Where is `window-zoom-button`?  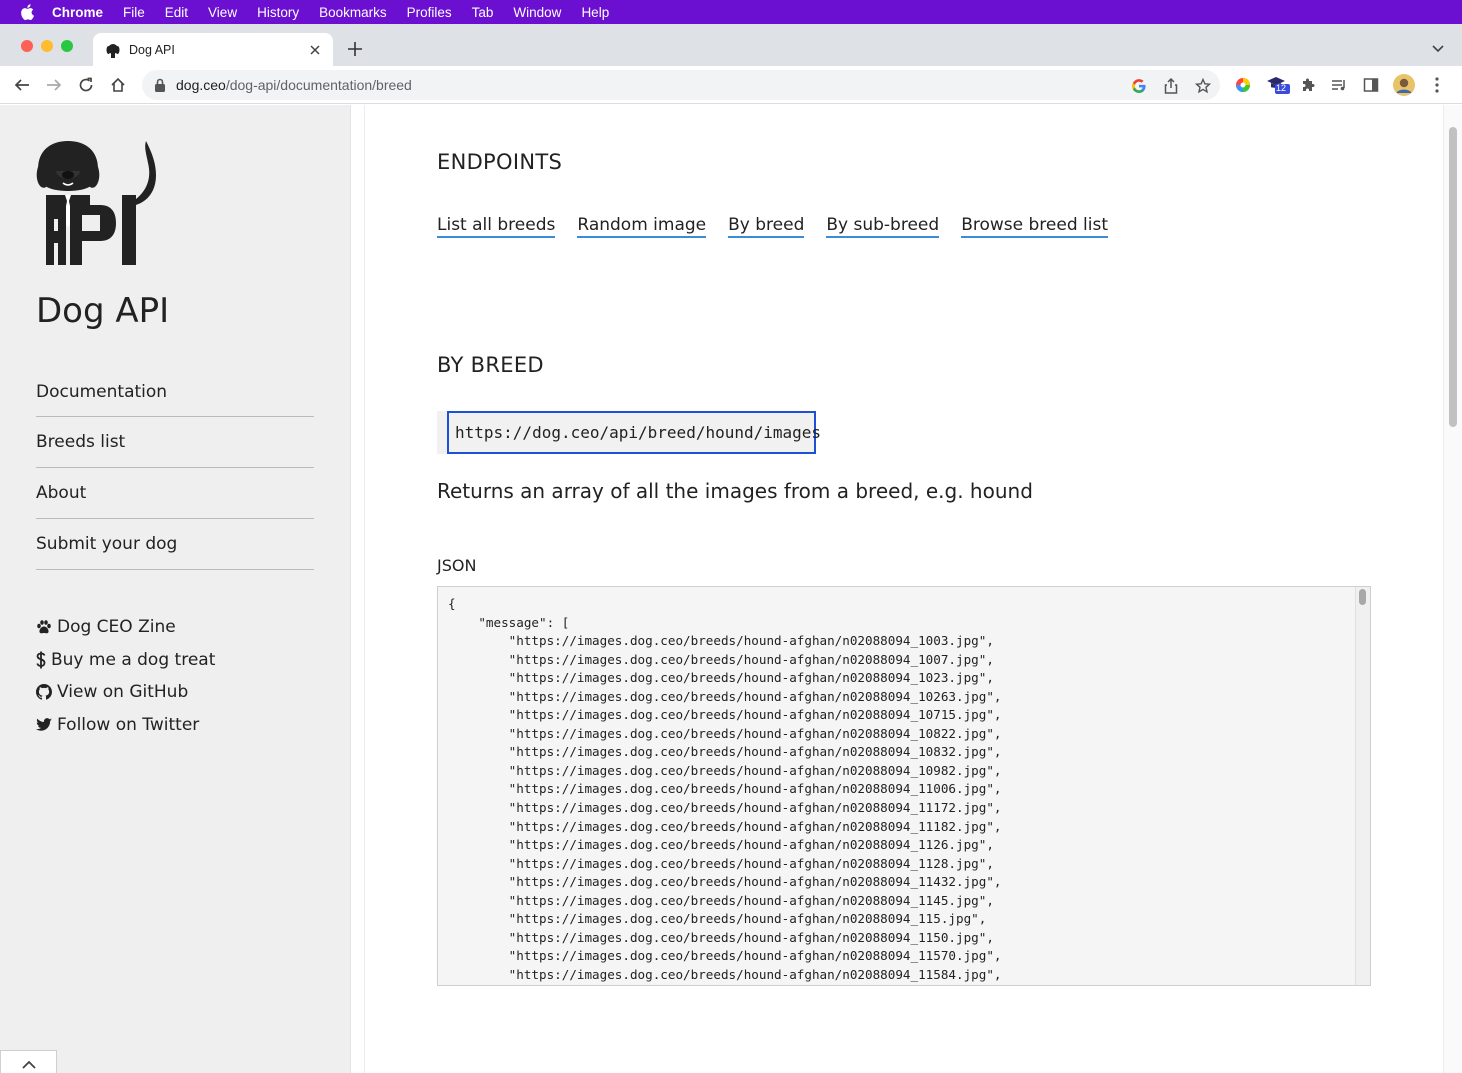
window-zoom-button is located at coordinates (67, 46).